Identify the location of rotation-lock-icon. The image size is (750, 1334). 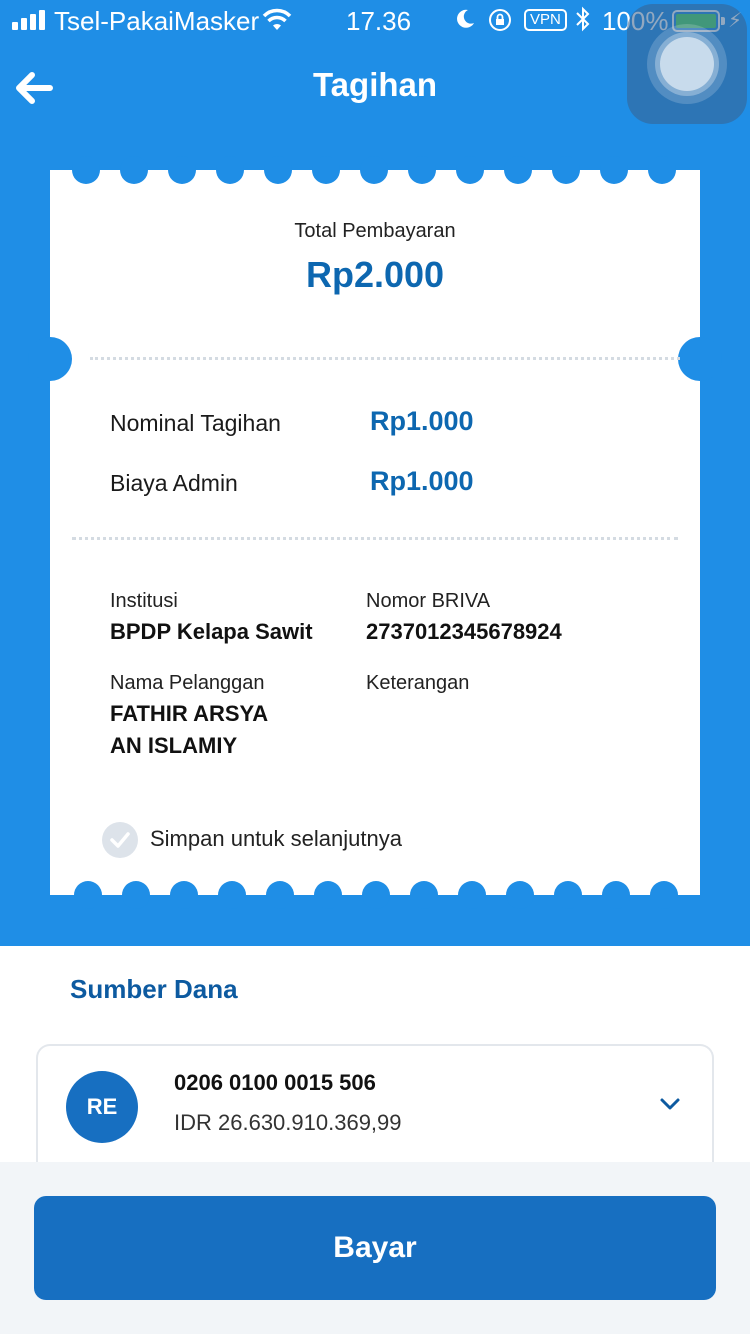
(500, 20).